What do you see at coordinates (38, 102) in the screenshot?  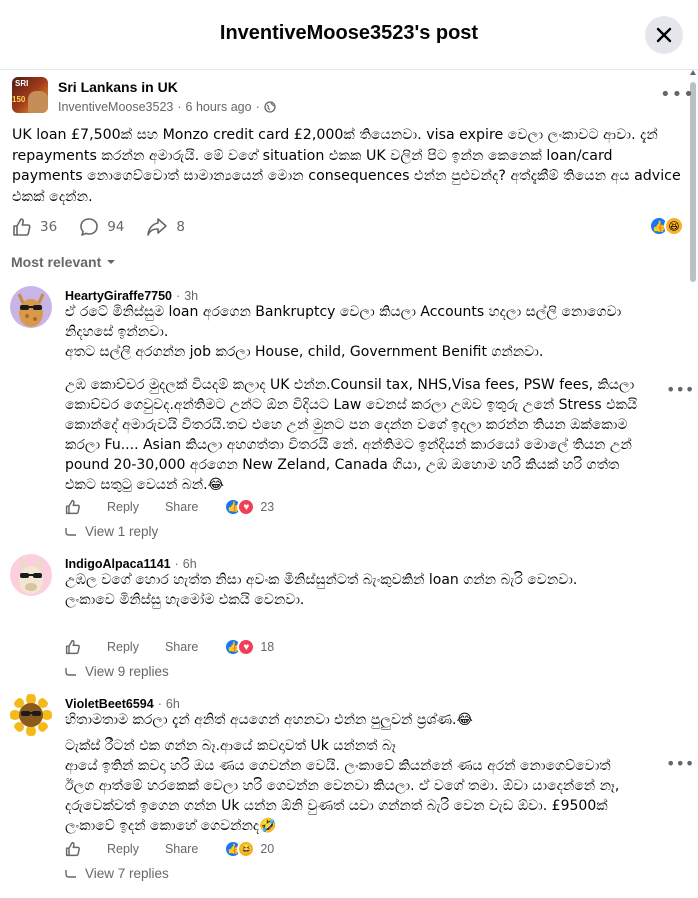 I see `avatar-face-image` at bounding box center [38, 102].